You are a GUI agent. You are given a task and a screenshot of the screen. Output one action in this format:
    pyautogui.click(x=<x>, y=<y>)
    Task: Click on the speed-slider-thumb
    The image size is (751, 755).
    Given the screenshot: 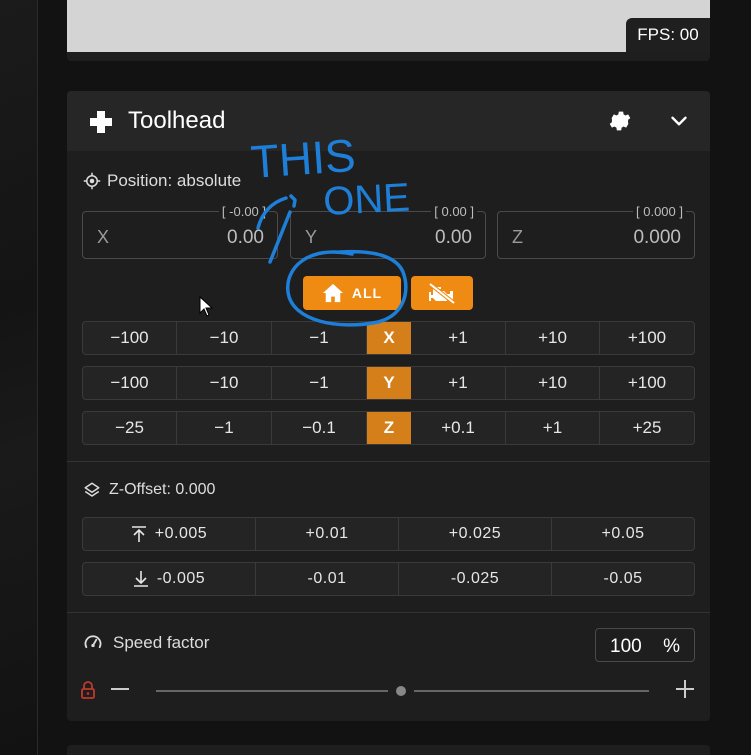 What is the action you would take?
    pyautogui.click(x=401, y=691)
    